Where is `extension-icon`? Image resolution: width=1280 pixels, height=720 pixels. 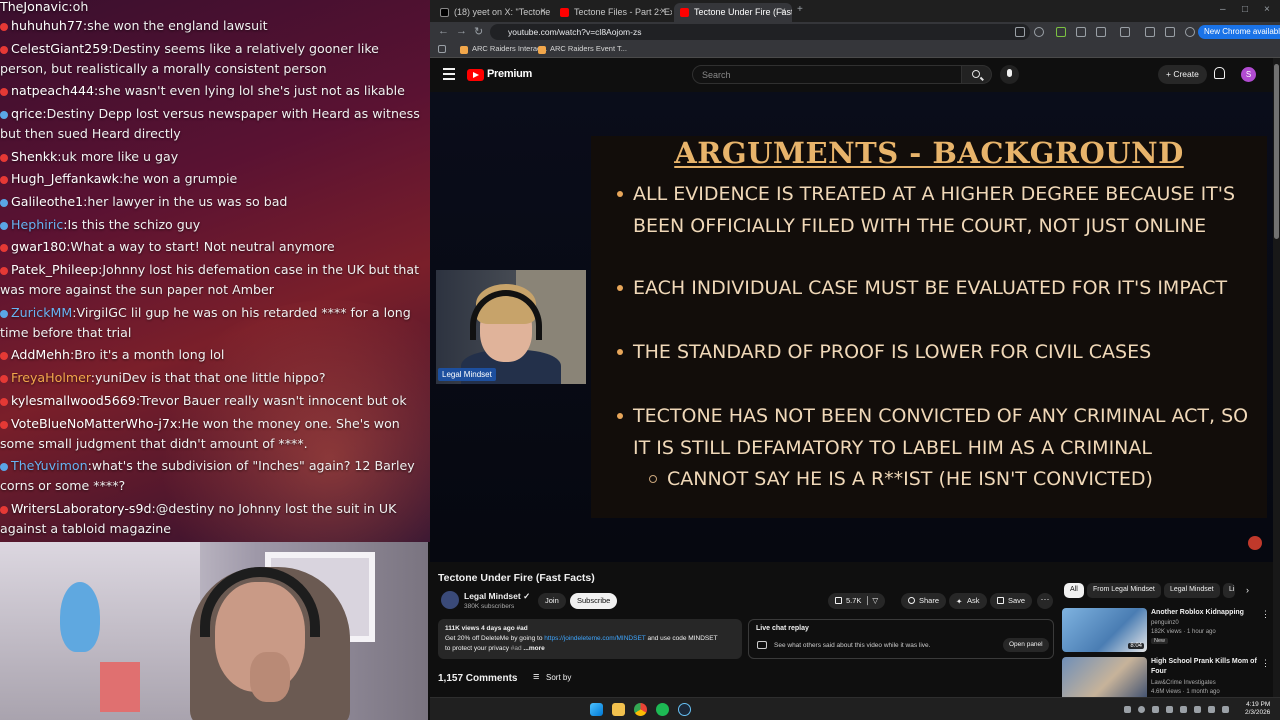 extension-icon is located at coordinates (1061, 32).